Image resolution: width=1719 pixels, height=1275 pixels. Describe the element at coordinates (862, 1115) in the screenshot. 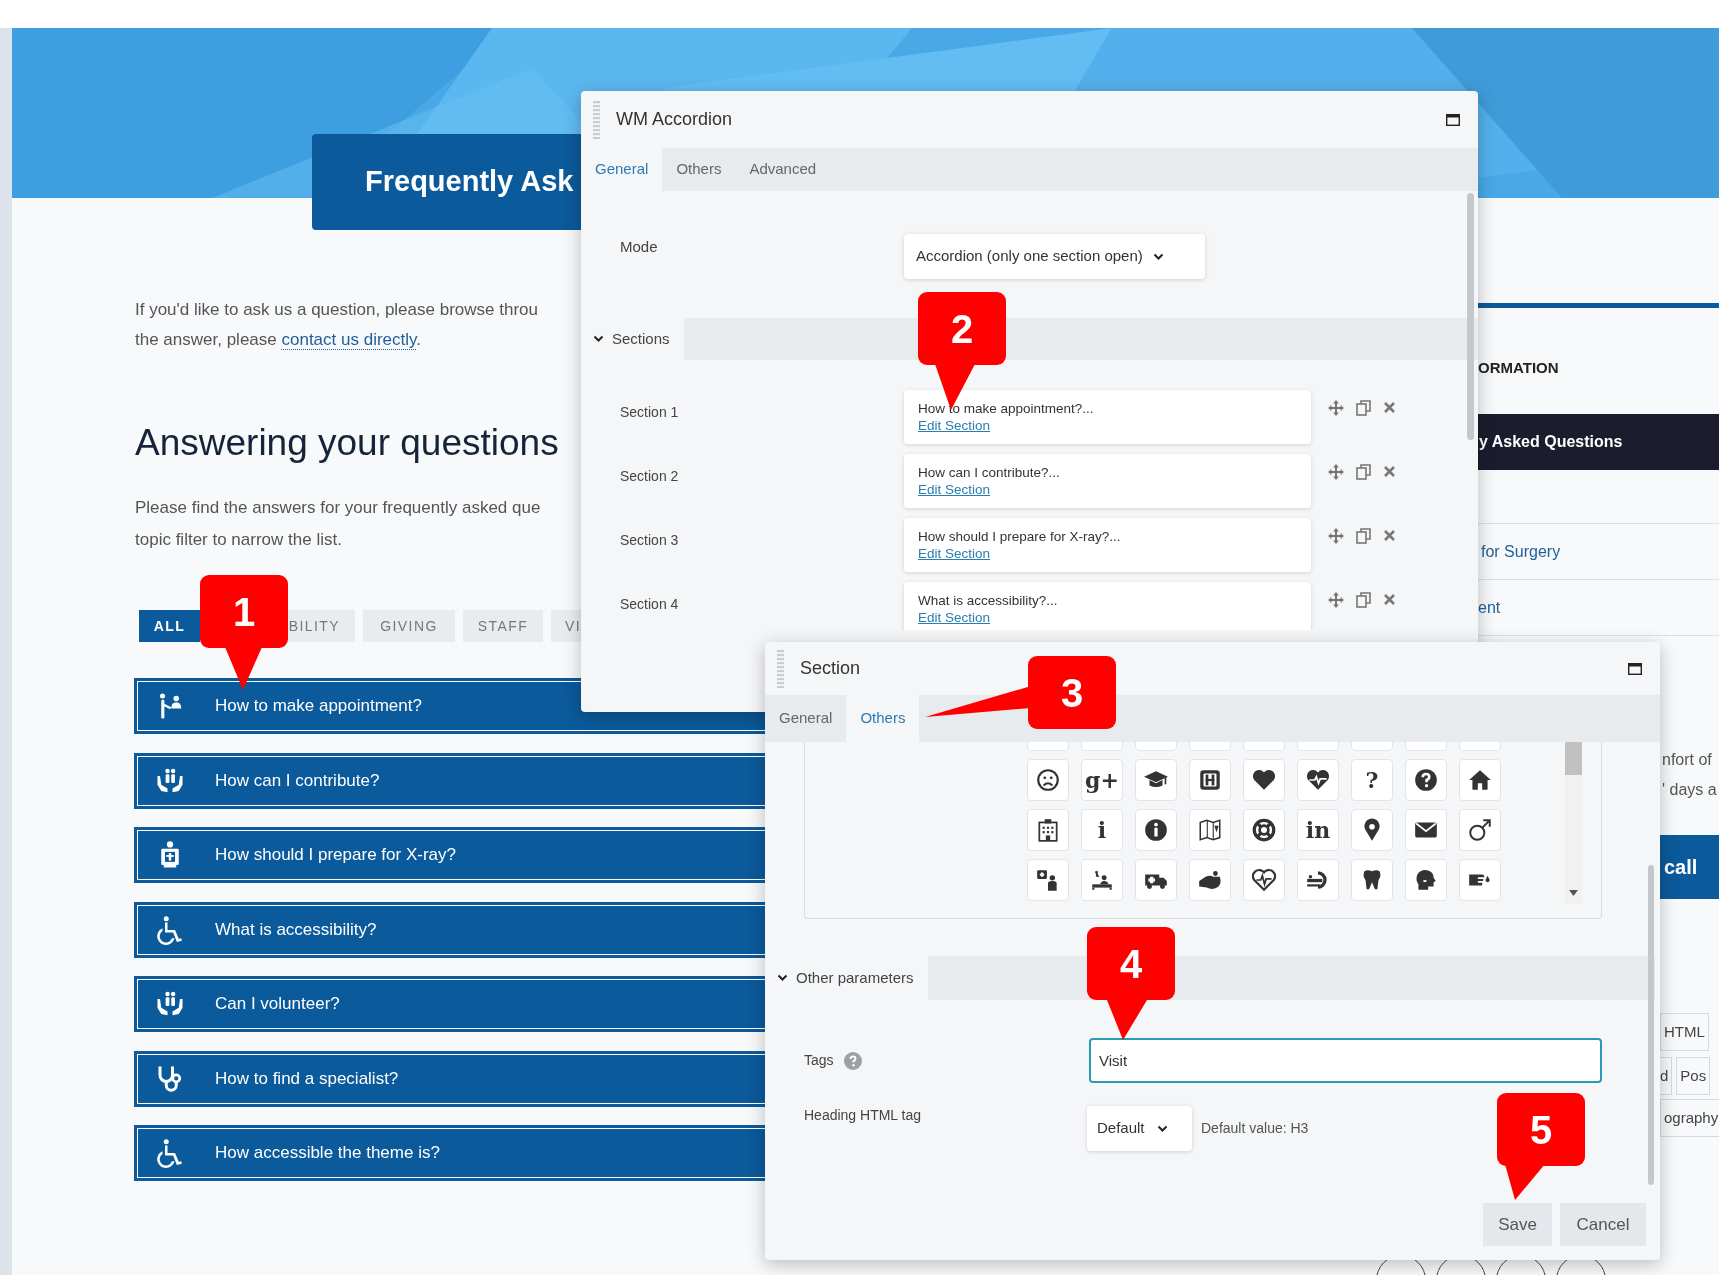

I see `field-label: Heading HTML tag` at that location.